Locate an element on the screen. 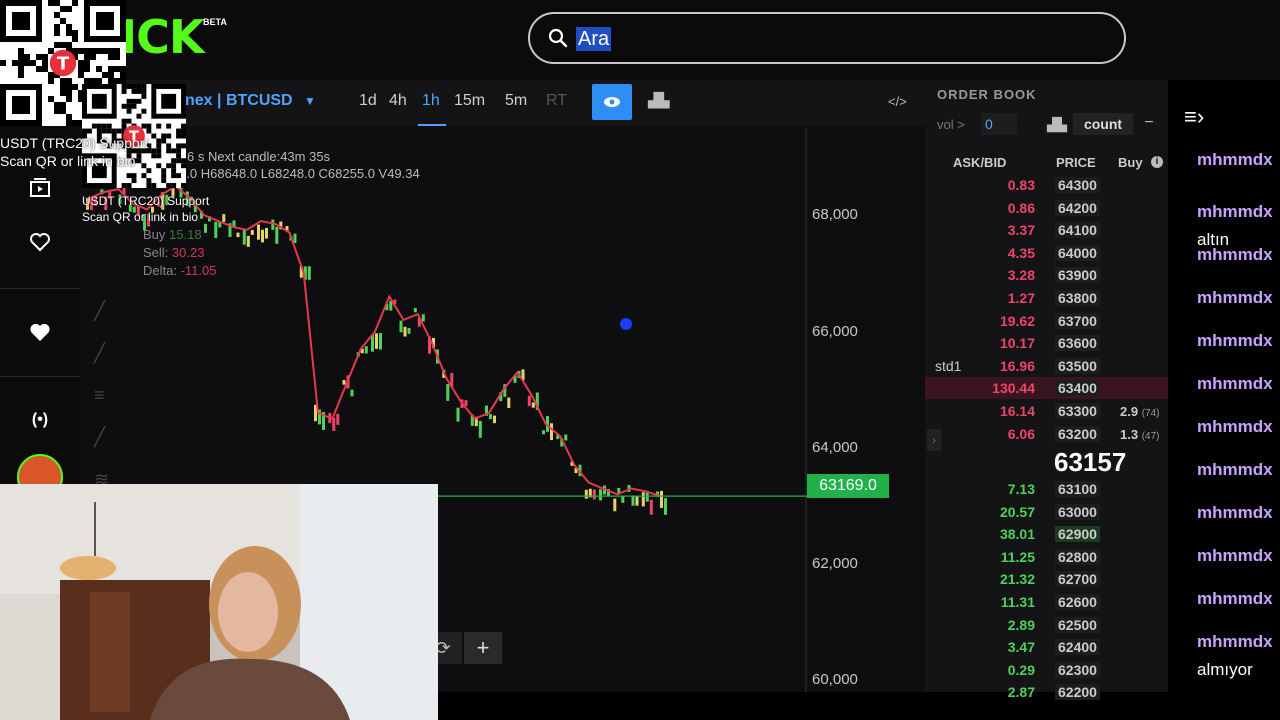 Image resolution: width=1280 pixels, height=720 pixels. code-icon: </> is located at coordinates (897, 101).